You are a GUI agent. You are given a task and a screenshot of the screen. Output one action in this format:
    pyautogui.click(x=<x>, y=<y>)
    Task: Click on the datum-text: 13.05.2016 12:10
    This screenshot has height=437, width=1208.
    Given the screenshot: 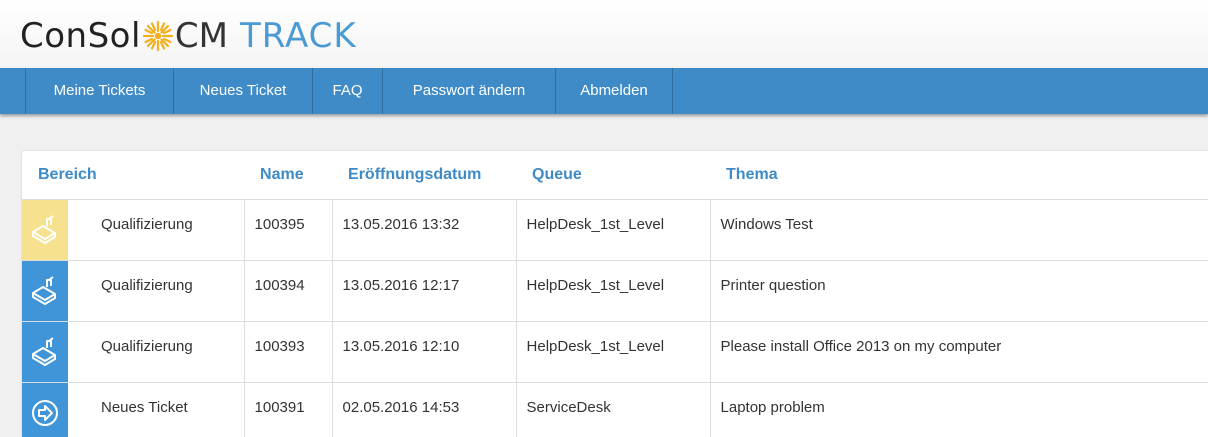 What is the action you would take?
    pyautogui.click(x=401, y=346)
    